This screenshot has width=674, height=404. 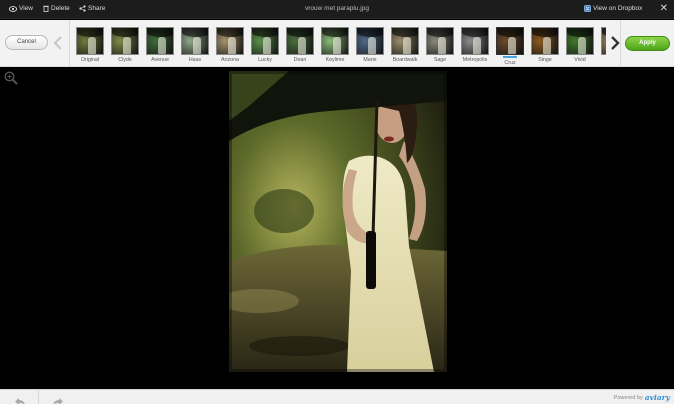 What do you see at coordinates (11, 80) in the screenshot?
I see `zoom-in-icon` at bounding box center [11, 80].